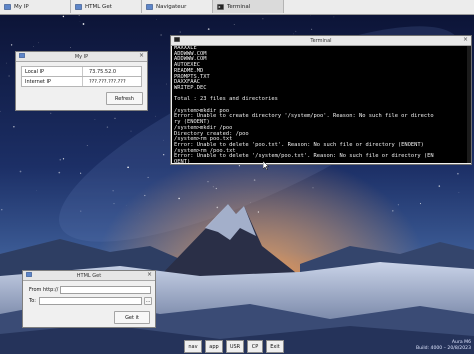 Image resolution: width=474 pixels, height=354 pixels. I want to click on taskbar: My IP HTML Get Navigateur Terminal, so click(237, 7).